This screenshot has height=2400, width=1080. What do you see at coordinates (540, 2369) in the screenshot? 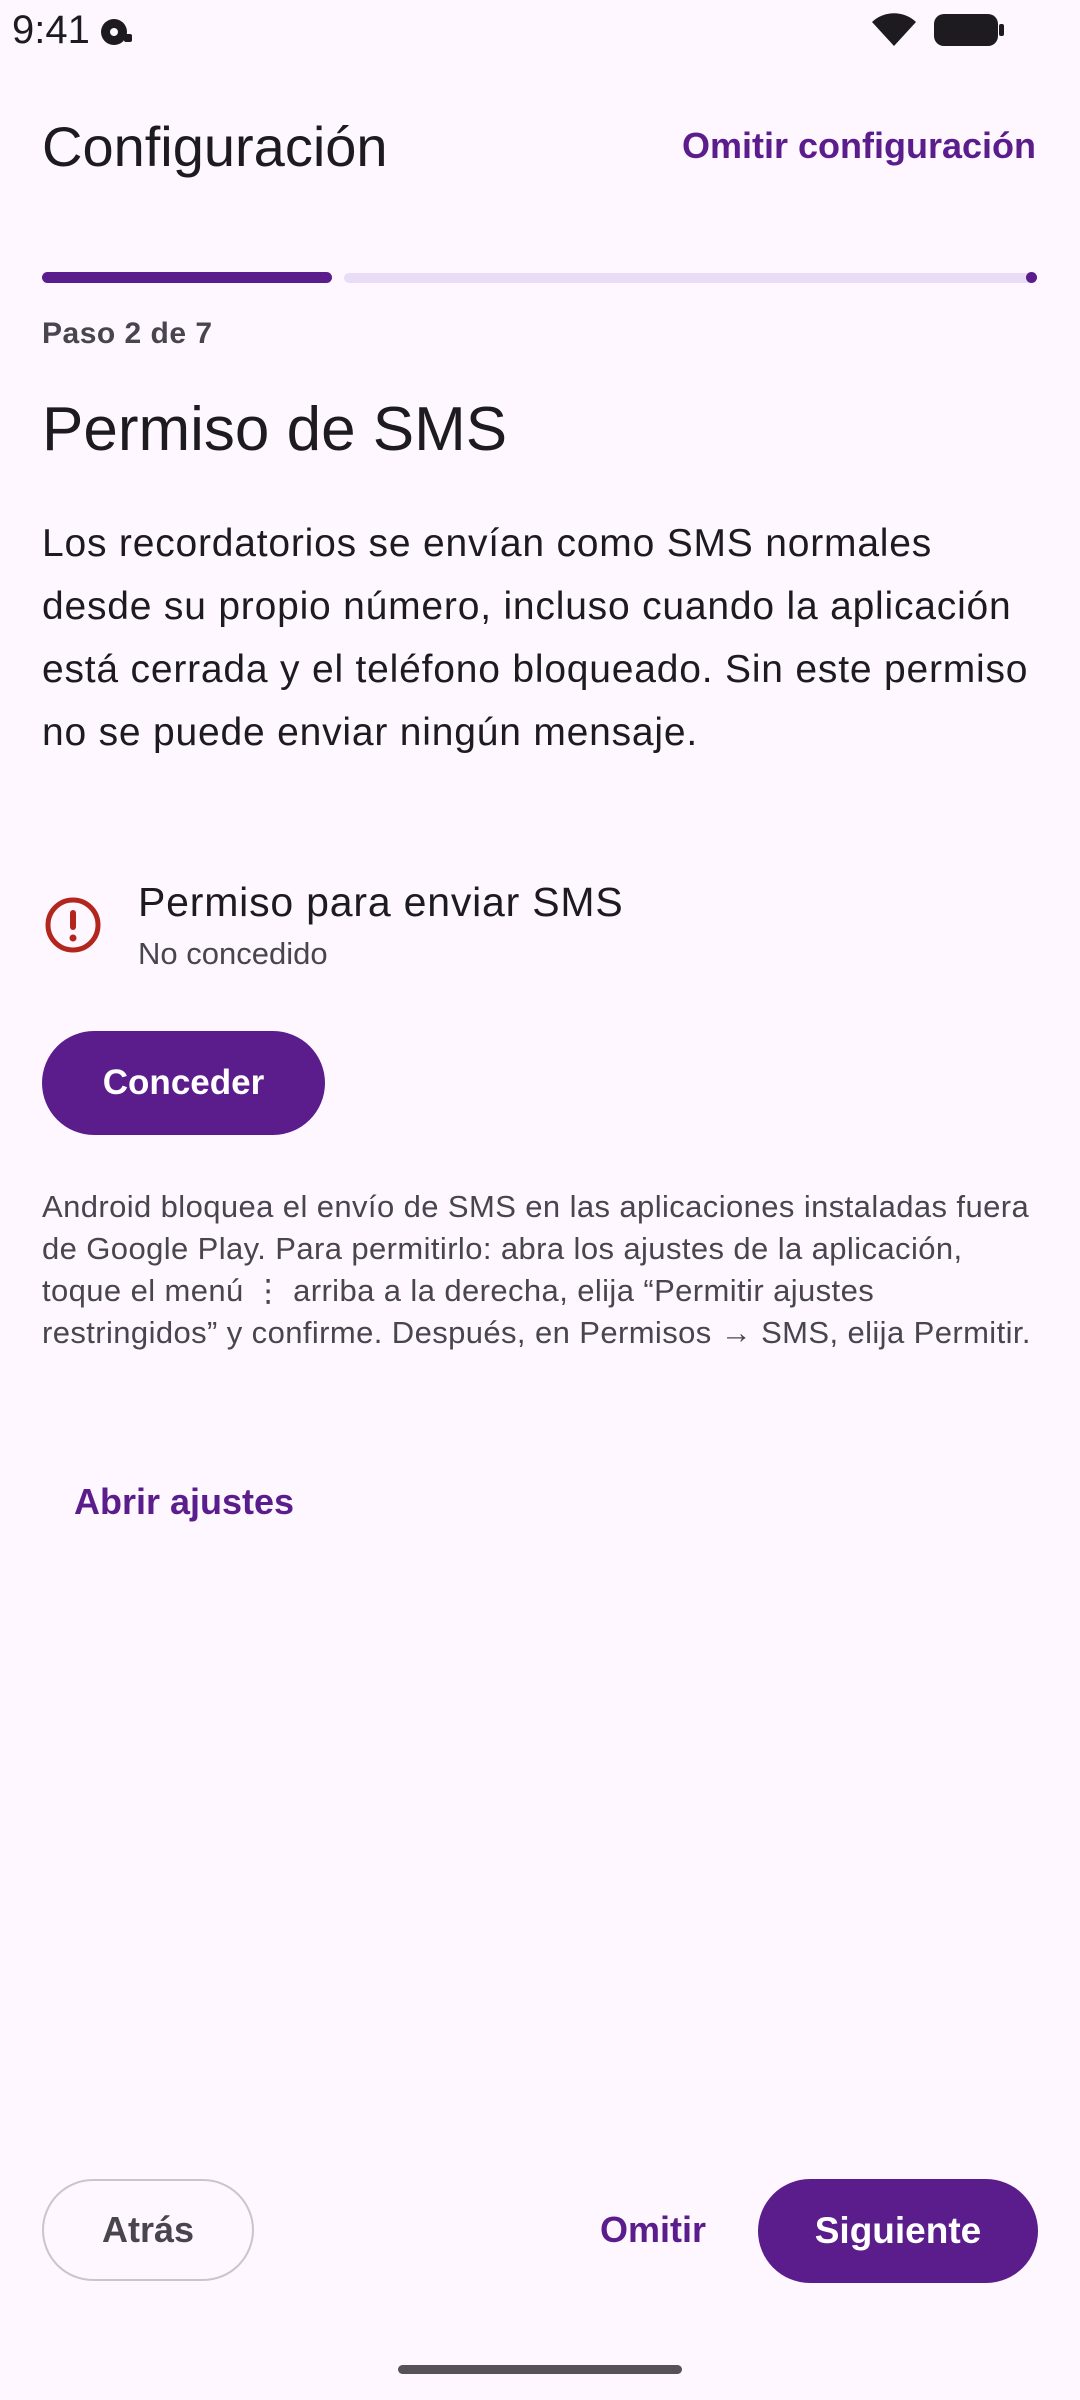
I see `home-indicator` at bounding box center [540, 2369].